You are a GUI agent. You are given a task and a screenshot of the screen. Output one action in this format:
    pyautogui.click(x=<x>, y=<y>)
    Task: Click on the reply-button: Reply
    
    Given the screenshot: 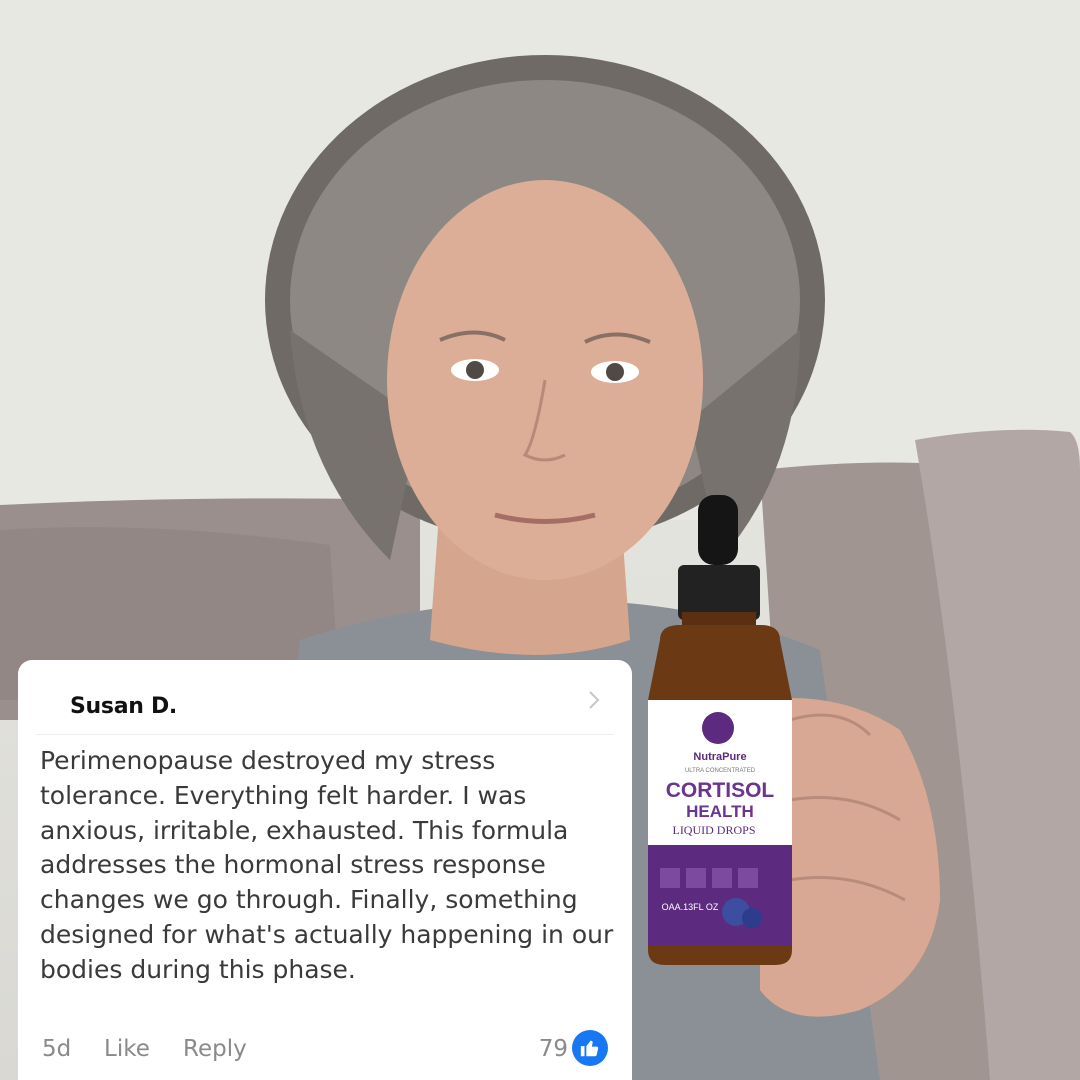 What is the action you would take?
    pyautogui.click(x=215, y=1049)
    